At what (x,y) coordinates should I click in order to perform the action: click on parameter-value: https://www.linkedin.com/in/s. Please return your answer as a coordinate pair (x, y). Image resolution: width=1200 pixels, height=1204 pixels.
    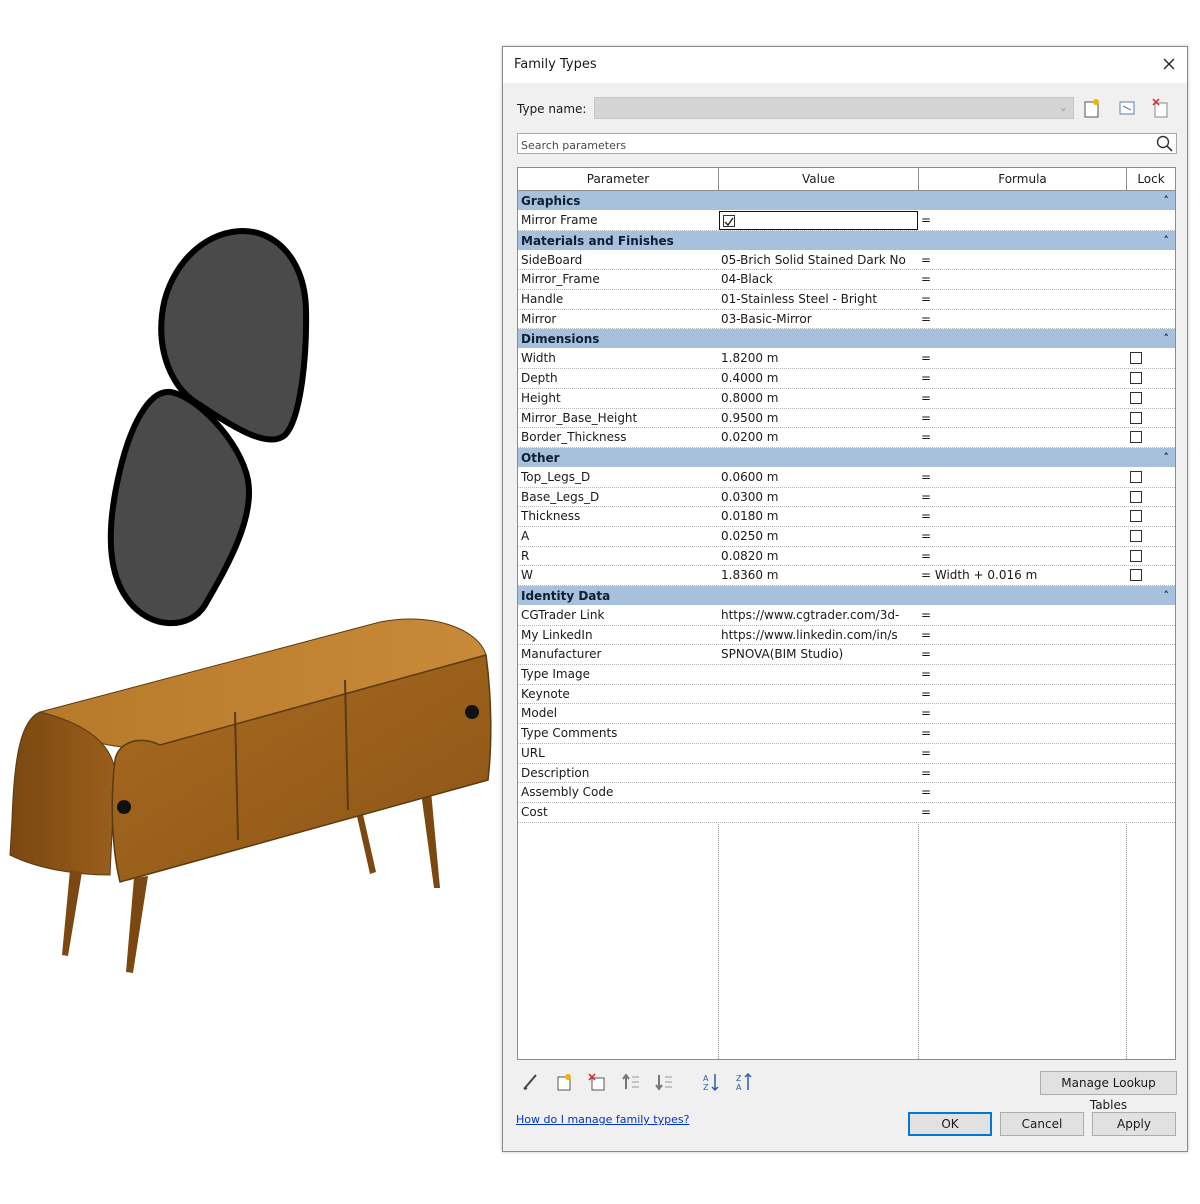
    Looking at the image, I should click on (819, 635).